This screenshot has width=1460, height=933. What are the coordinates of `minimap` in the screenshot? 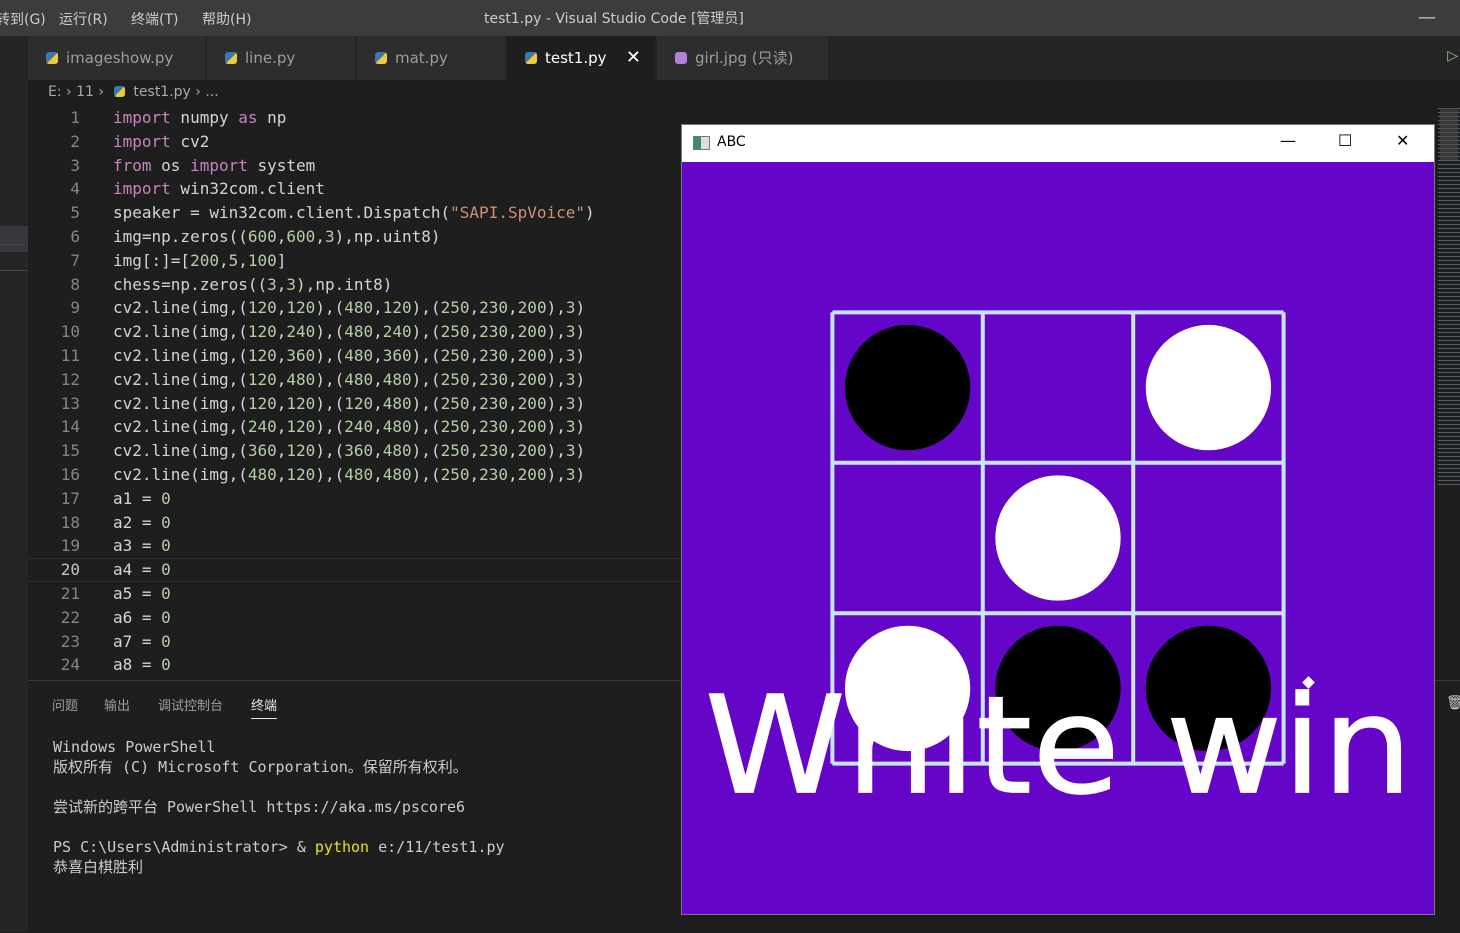 It's located at (1449, 296).